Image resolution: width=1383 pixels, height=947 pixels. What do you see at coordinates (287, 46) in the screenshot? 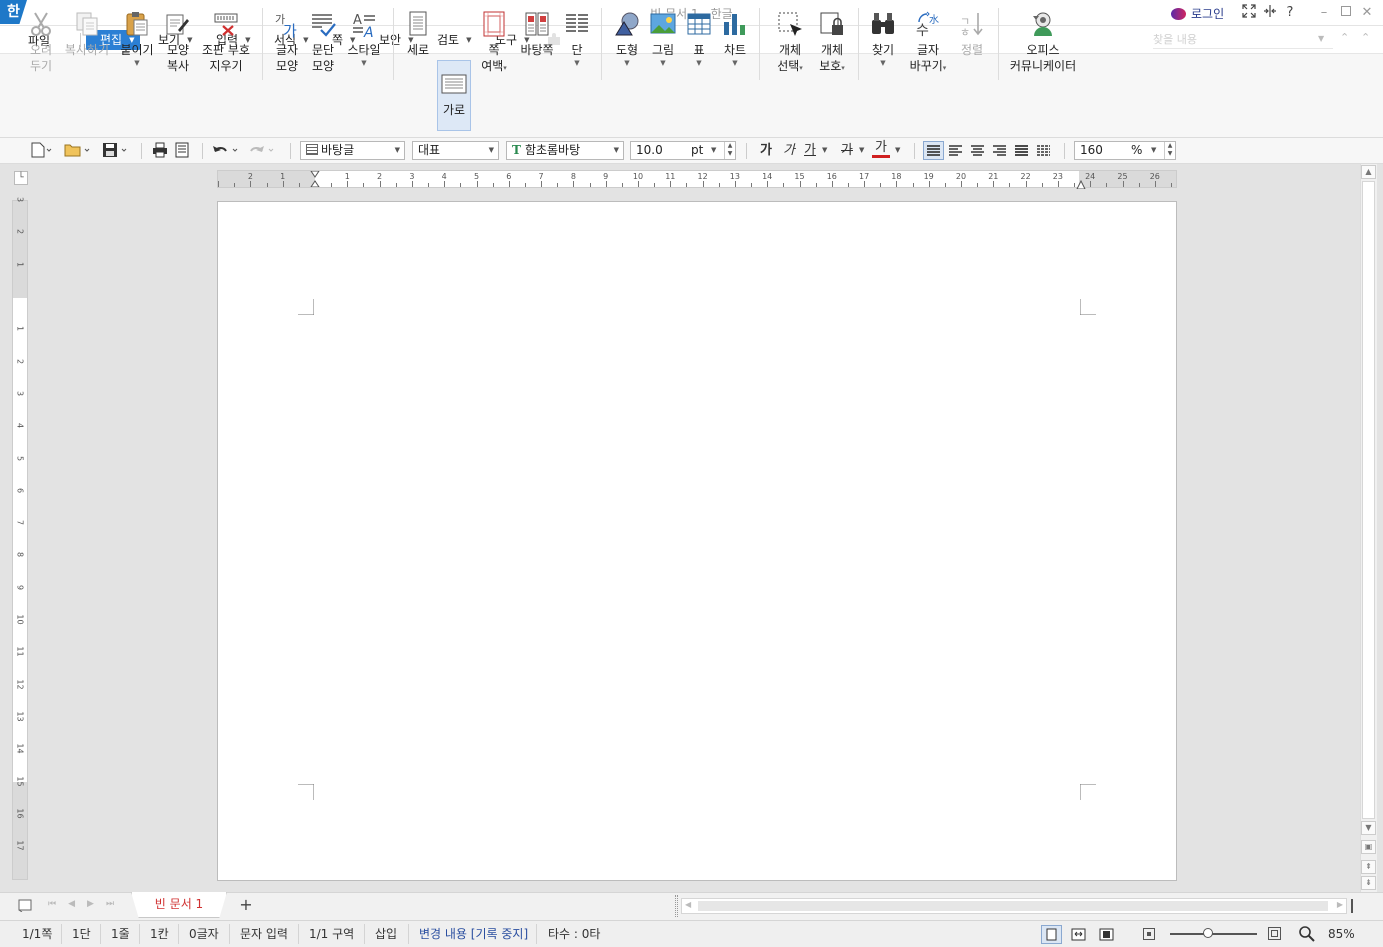
I see `char-shape-button: 가가 글자 모양` at bounding box center [287, 46].